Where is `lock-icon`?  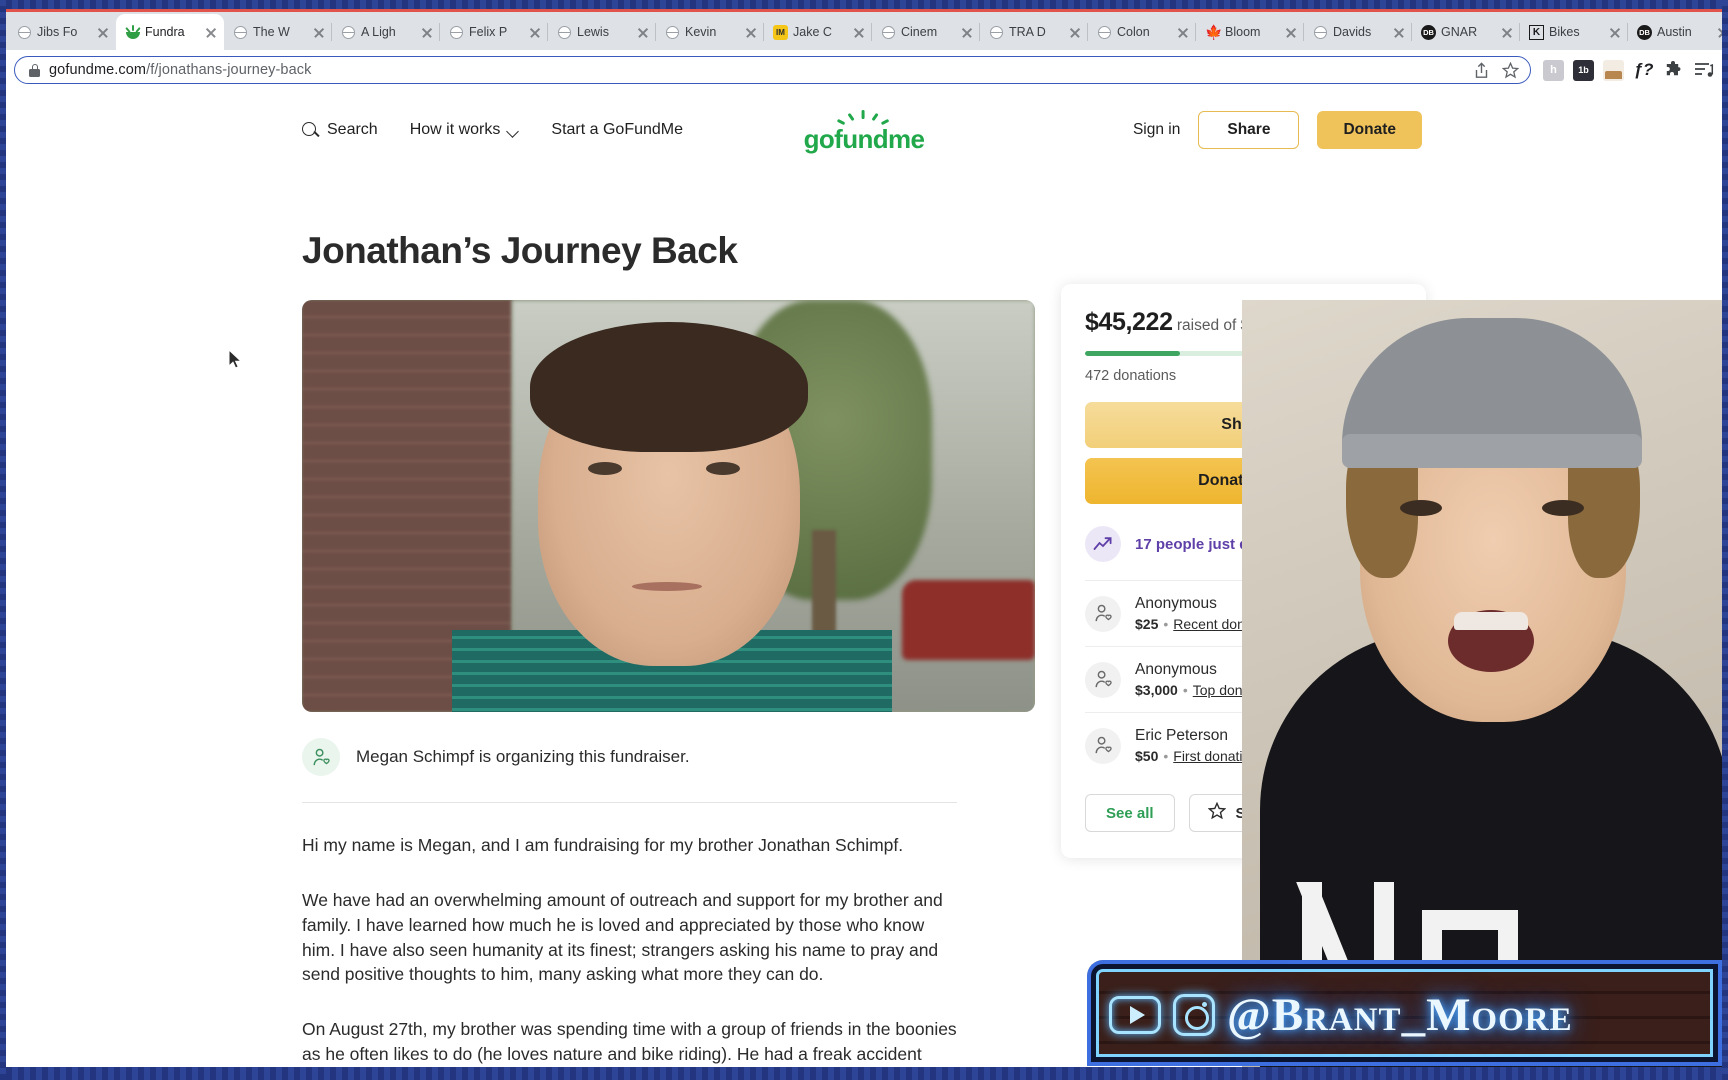
lock-icon is located at coordinates (34, 70).